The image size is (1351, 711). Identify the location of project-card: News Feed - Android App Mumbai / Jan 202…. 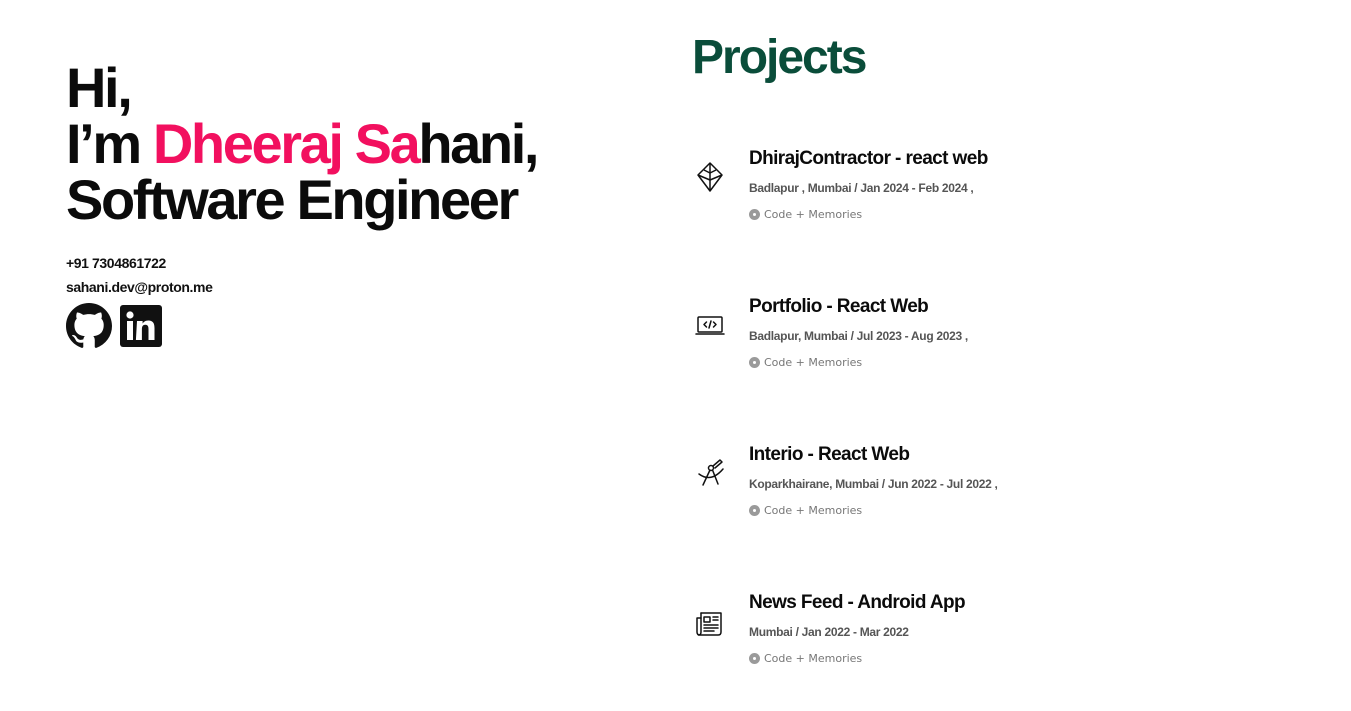
(1012, 651).